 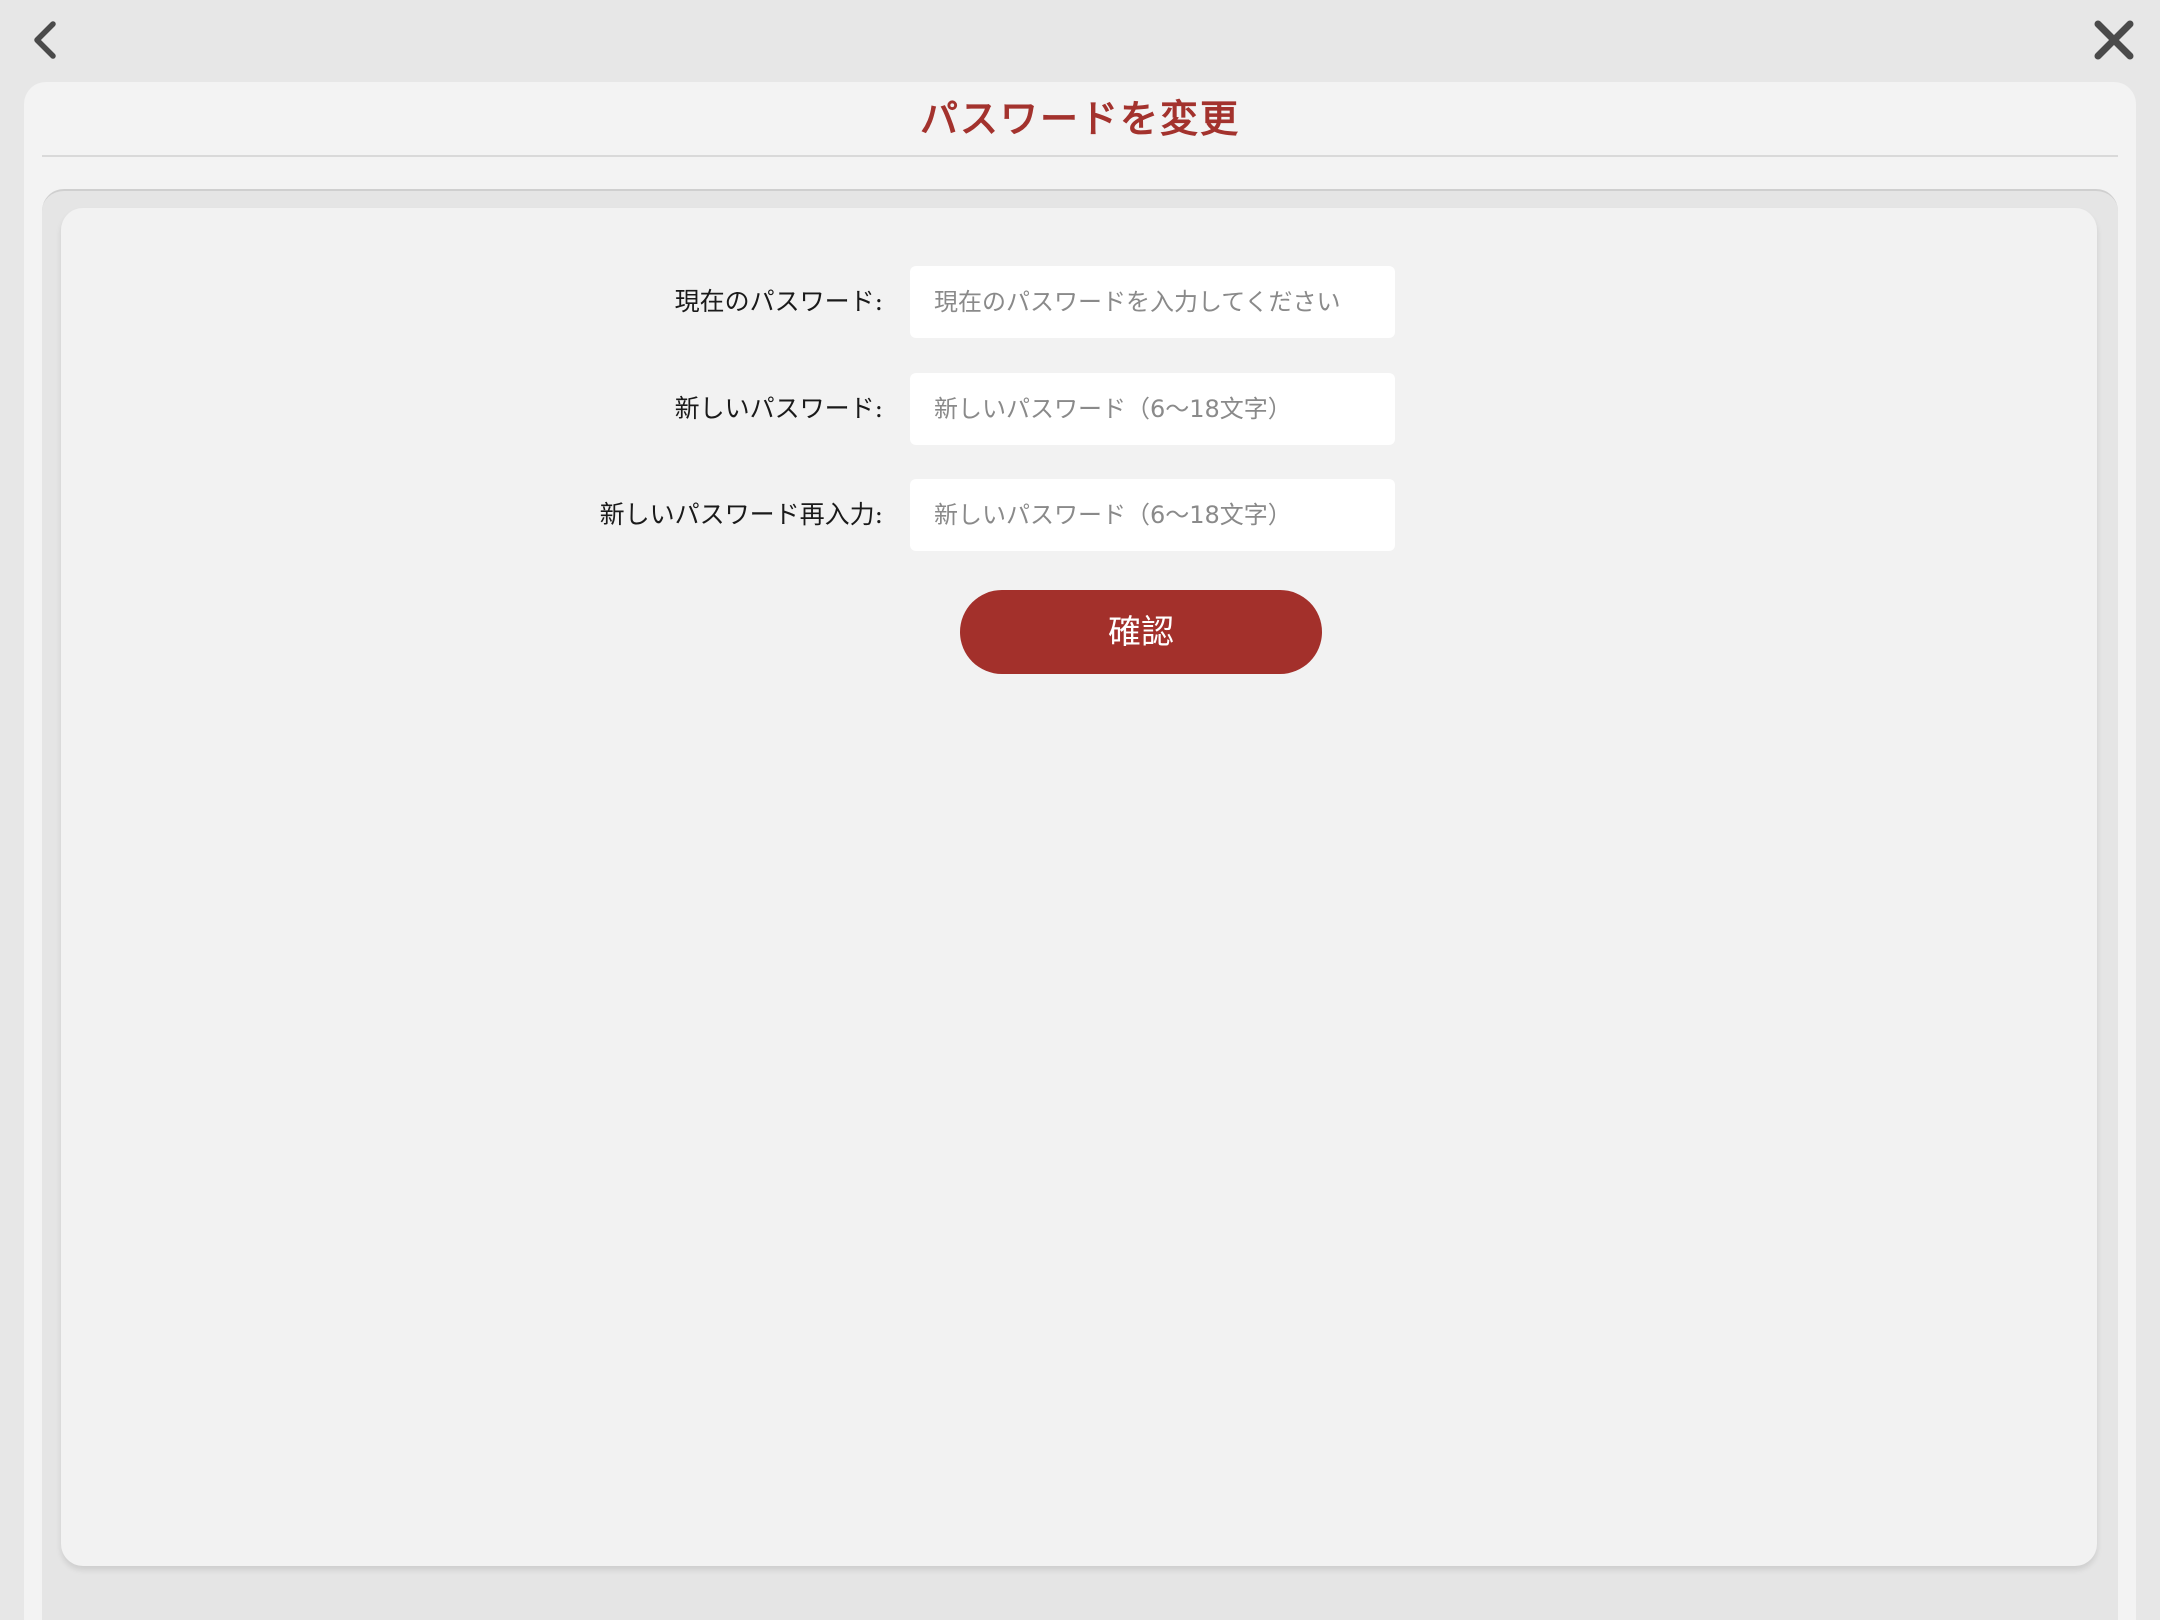 I want to click on page-title: パスワードを変更, so click(x=1079, y=118).